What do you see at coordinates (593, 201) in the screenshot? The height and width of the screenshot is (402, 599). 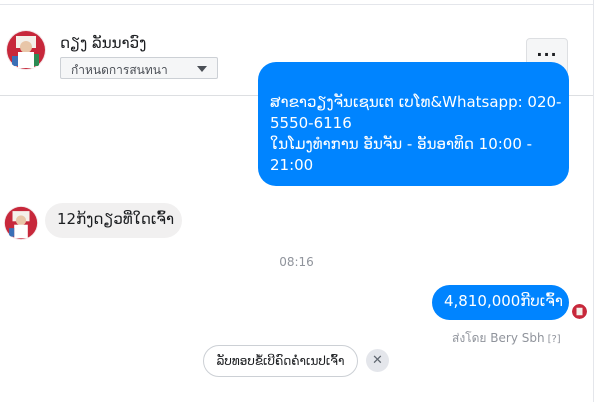 I see `right-edge-divider` at bounding box center [593, 201].